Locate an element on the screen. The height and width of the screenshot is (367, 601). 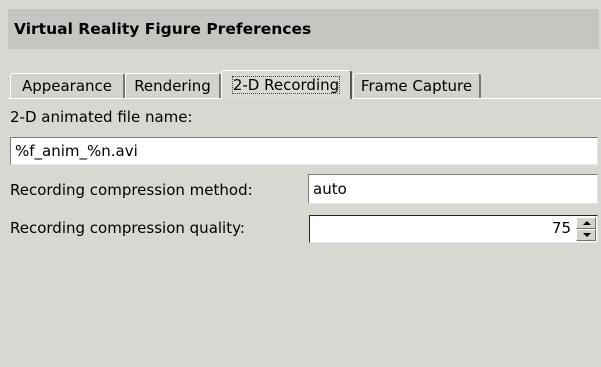
tab-2d-recording: 2-D Recording is located at coordinates (286, 84).